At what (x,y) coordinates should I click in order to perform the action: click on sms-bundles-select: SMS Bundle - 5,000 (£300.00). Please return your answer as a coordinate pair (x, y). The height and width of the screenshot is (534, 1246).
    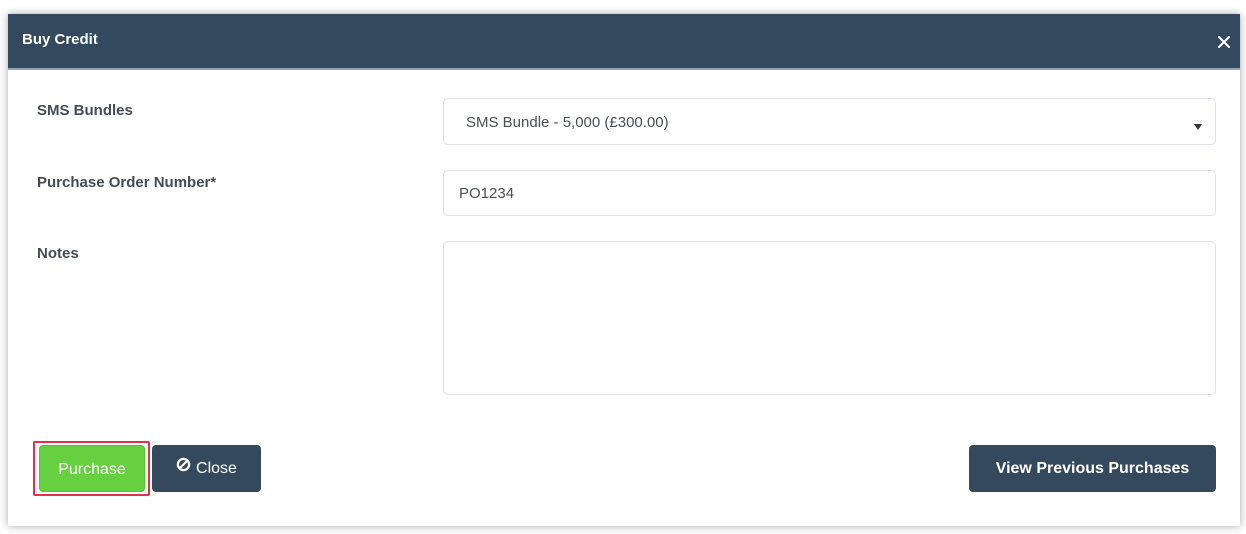
    Looking at the image, I should click on (829, 121).